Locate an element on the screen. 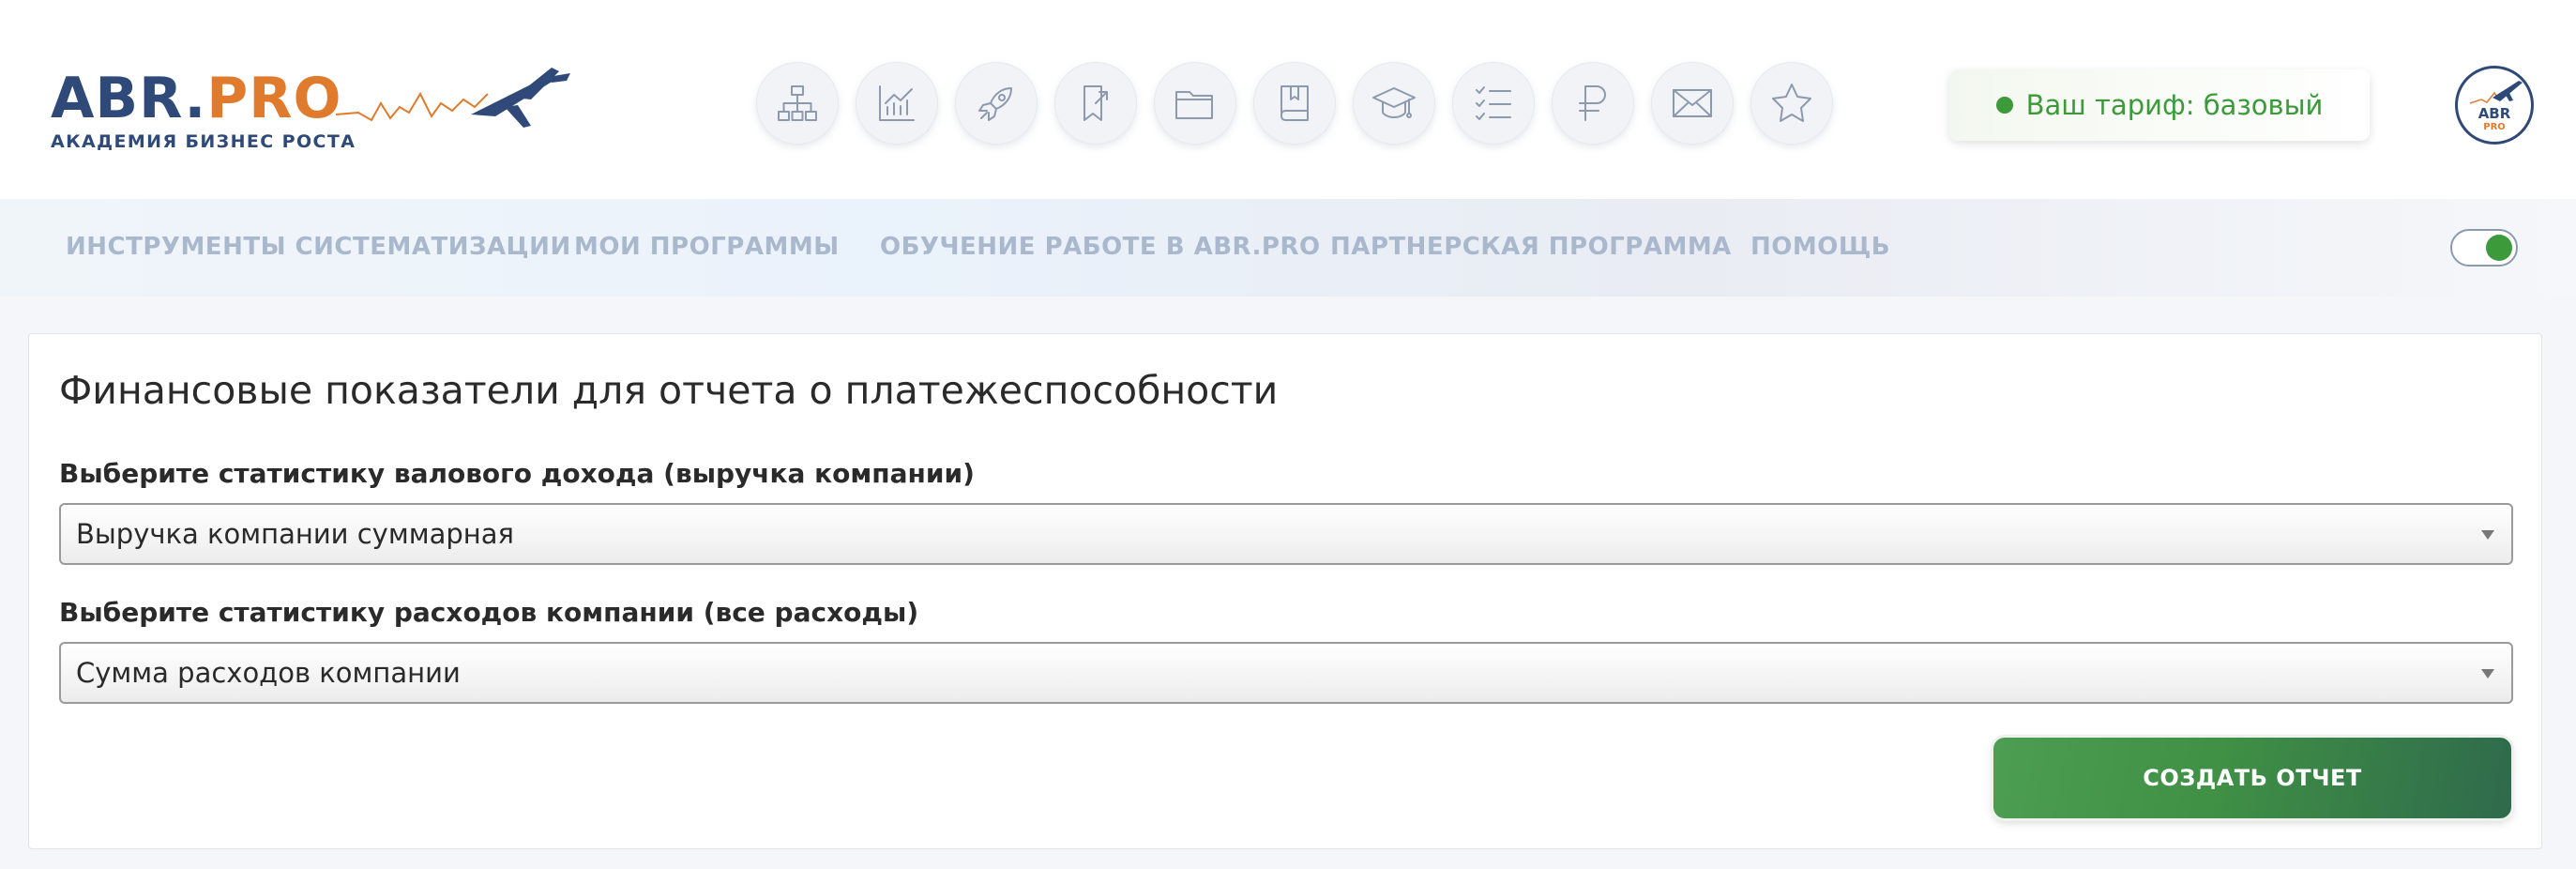  tools-icon-row is located at coordinates (1294, 105).